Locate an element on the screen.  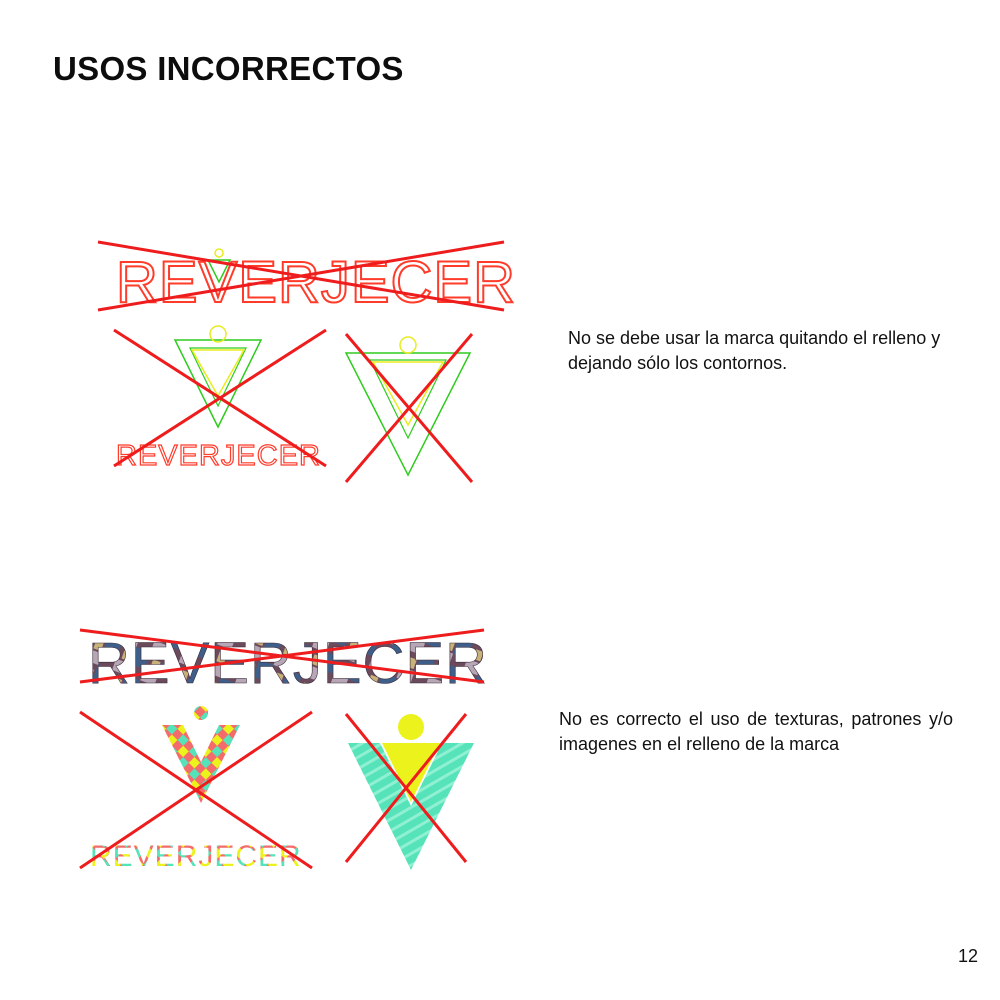
wordmark-horizontal-textured: REVERJECER is located at coordinates (288, 664).